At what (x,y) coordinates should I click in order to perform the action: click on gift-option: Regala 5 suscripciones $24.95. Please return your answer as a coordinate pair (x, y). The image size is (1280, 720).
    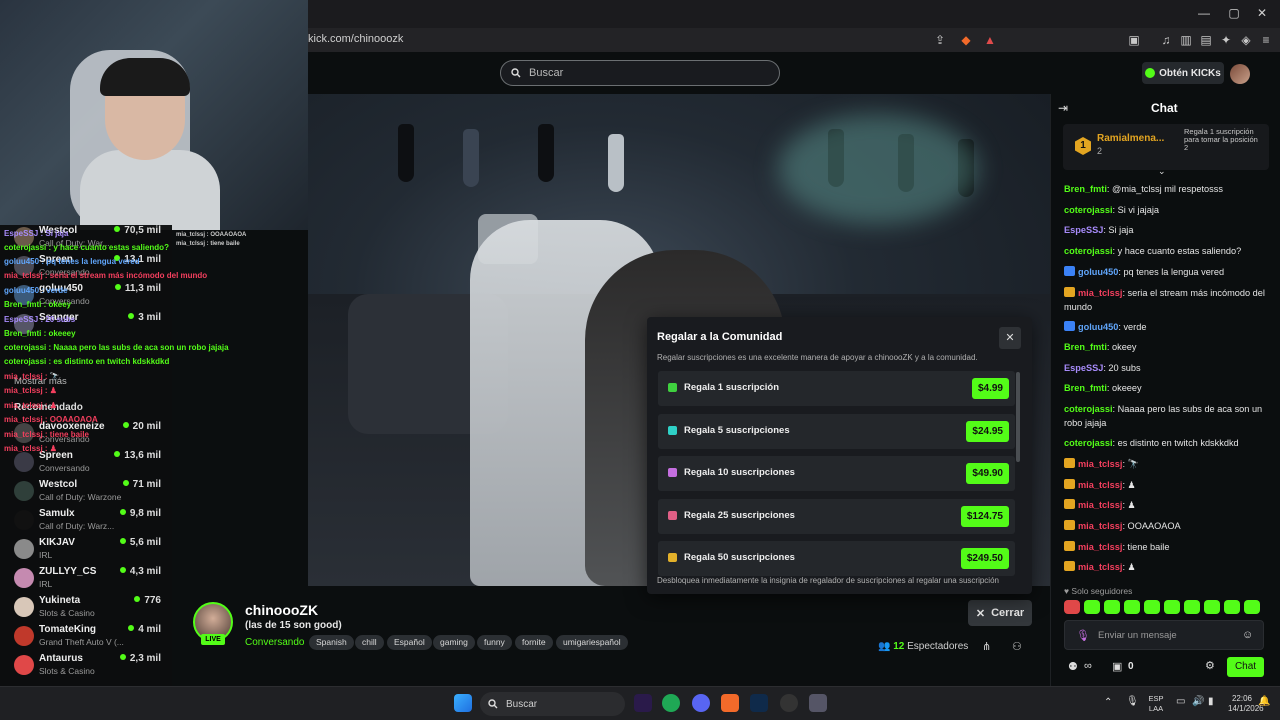
    Looking at the image, I should click on (836, 431).